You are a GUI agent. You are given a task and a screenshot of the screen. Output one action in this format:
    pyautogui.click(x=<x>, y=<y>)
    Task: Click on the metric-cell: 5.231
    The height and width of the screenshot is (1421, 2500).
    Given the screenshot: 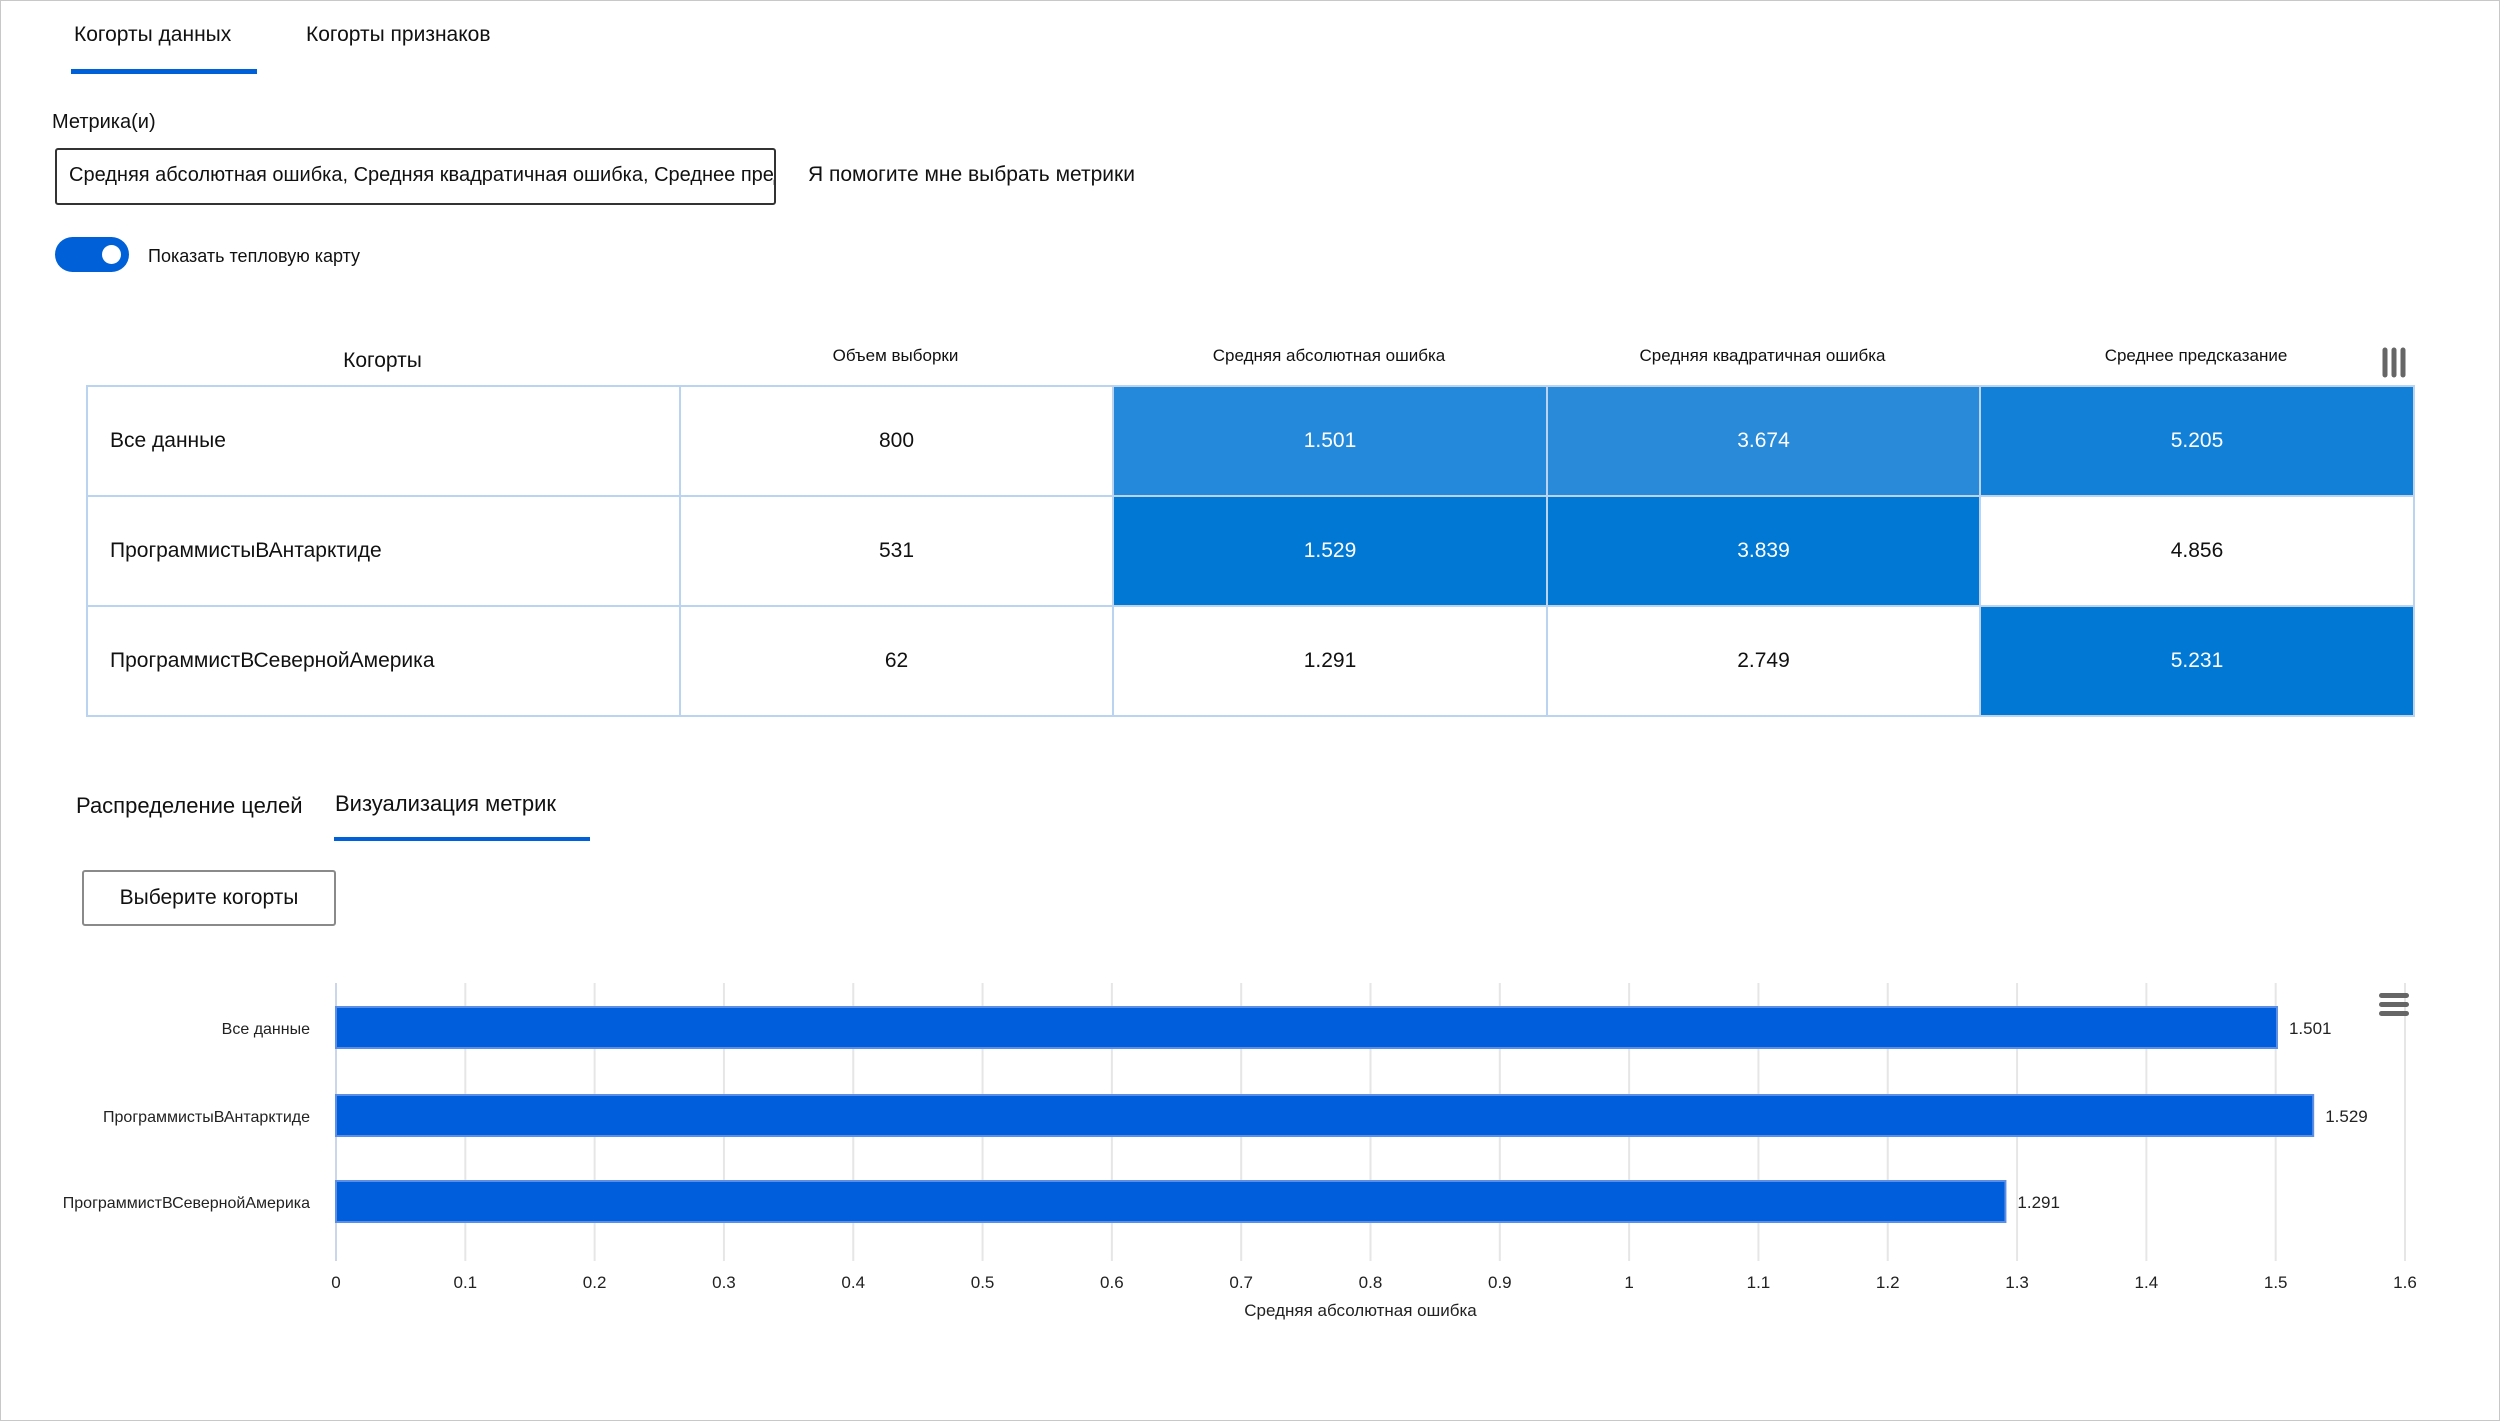 What is the action you would take?
    pyautogui.click(x=2197, y=661)
    